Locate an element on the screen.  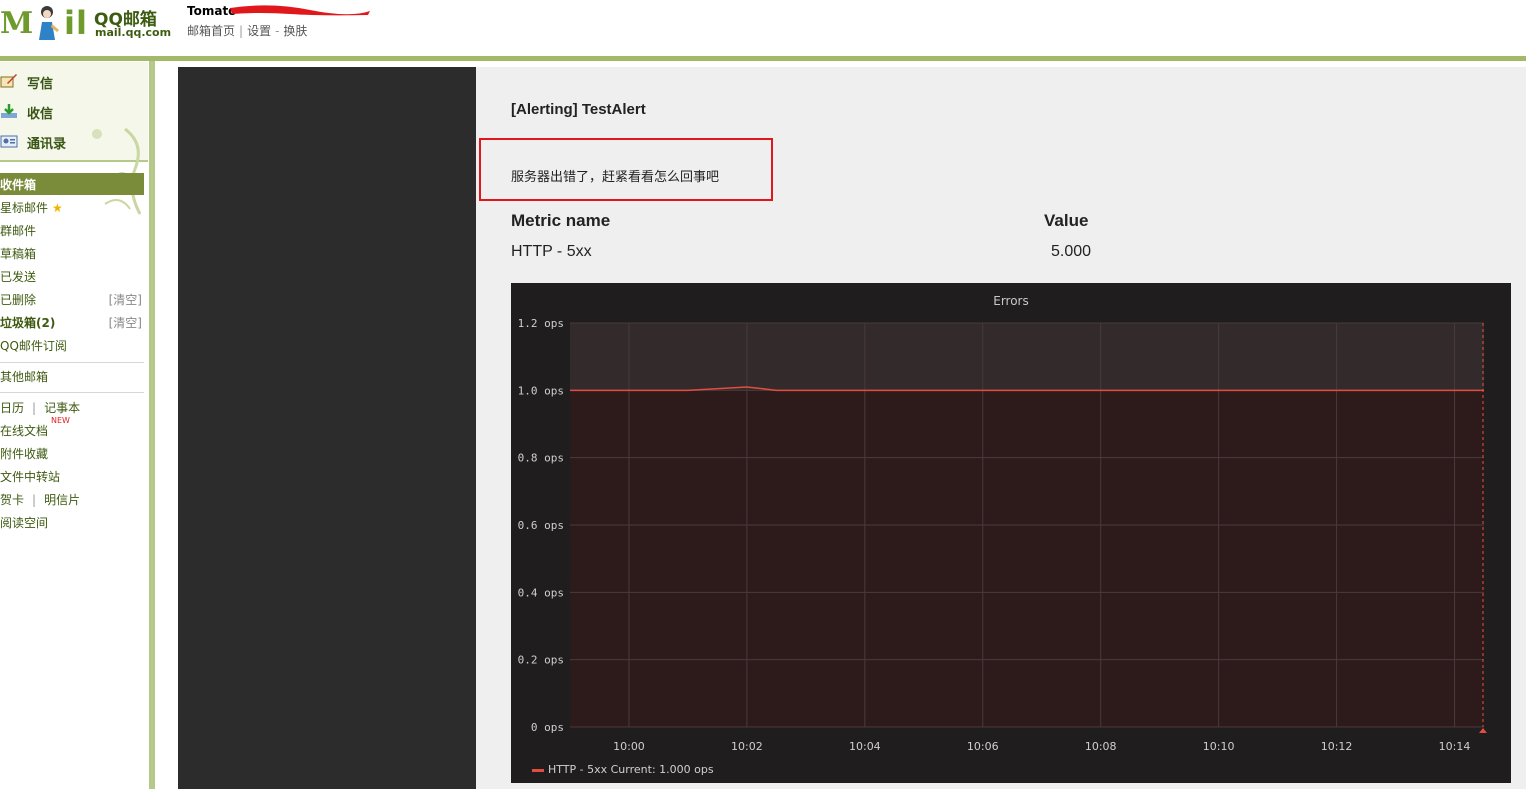
receive-label: 收信 is located at coordinates (40, 114).